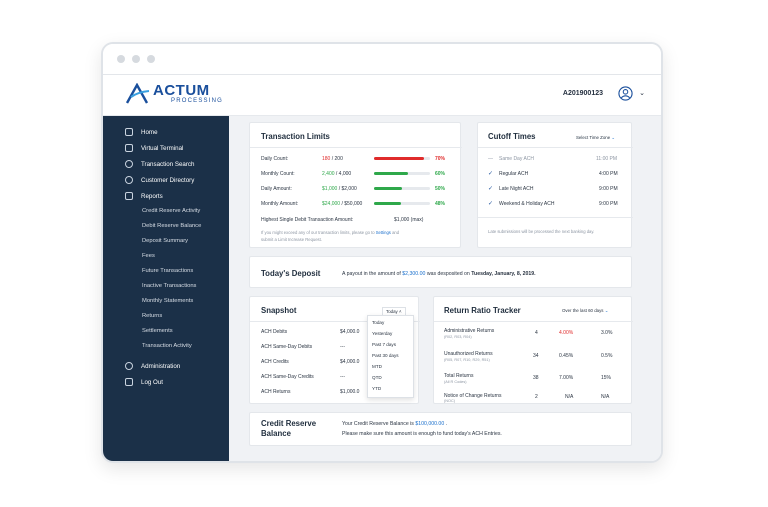 The height and width of the screenshot is (507, 768). What do you see at coordinates (167, 346) in the screenshot?
I see `sidebar-subitem: Transaction Activity` at bounding box center [167, 346].